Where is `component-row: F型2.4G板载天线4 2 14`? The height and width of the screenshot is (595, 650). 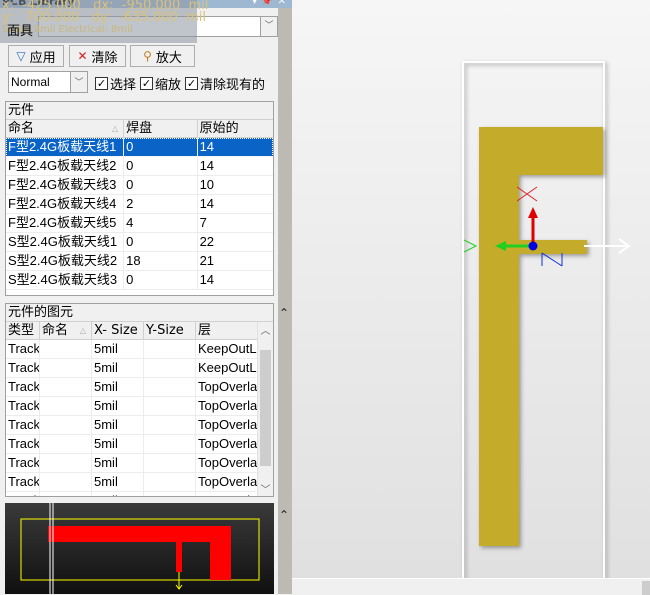
component-row: F型2.4G板载天线4 2 14 is located at coordinates (139, 204).